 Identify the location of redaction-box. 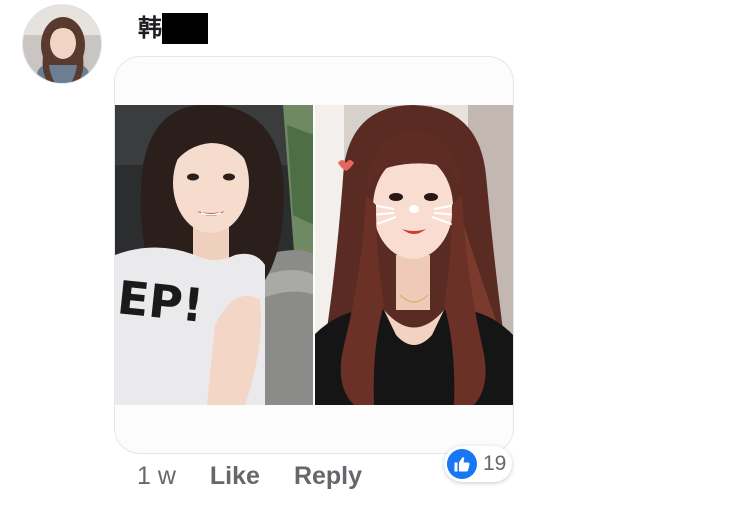
(185, 28).